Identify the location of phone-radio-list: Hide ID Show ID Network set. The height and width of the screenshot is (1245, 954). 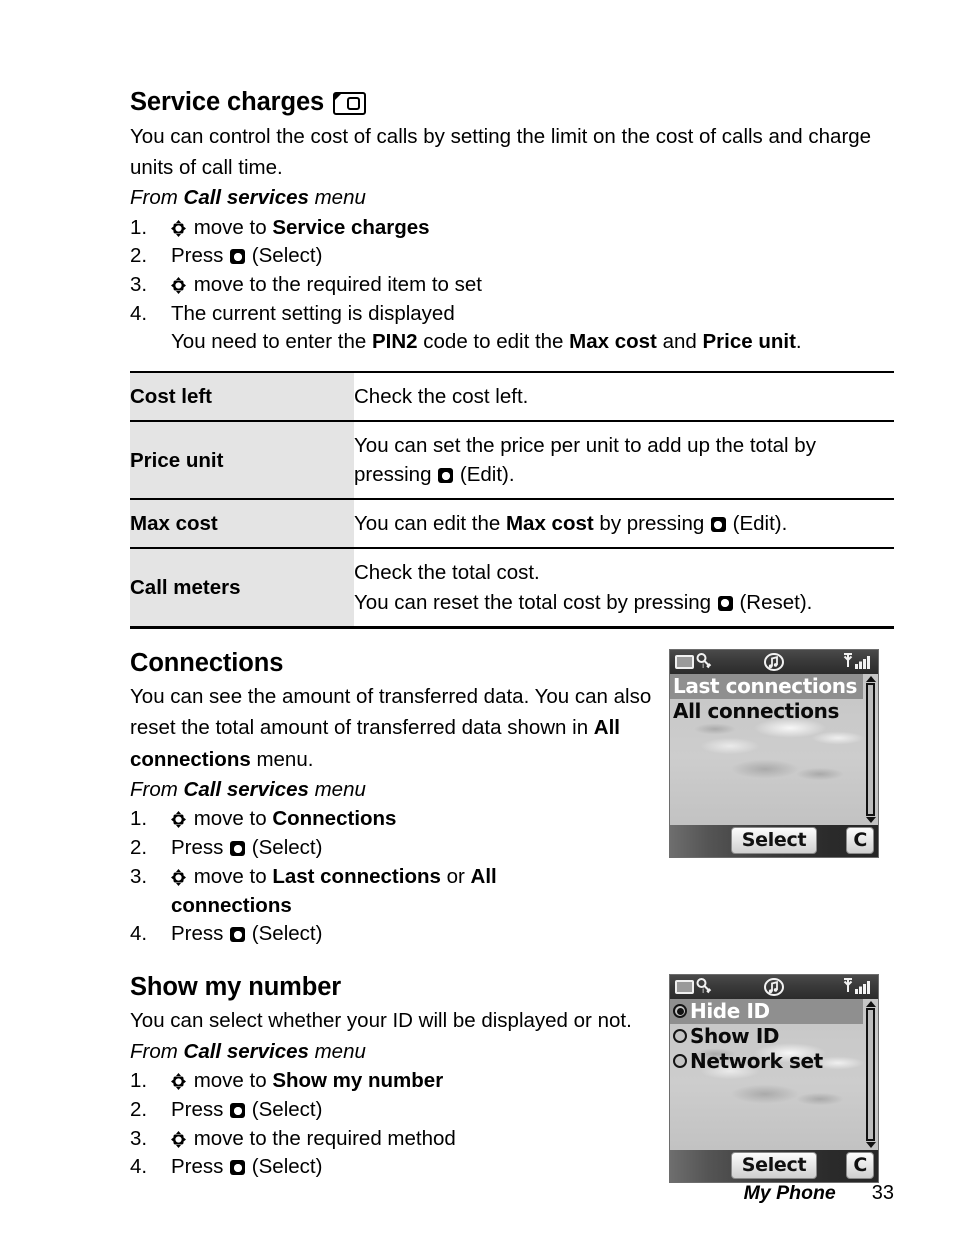
(774, 1036).